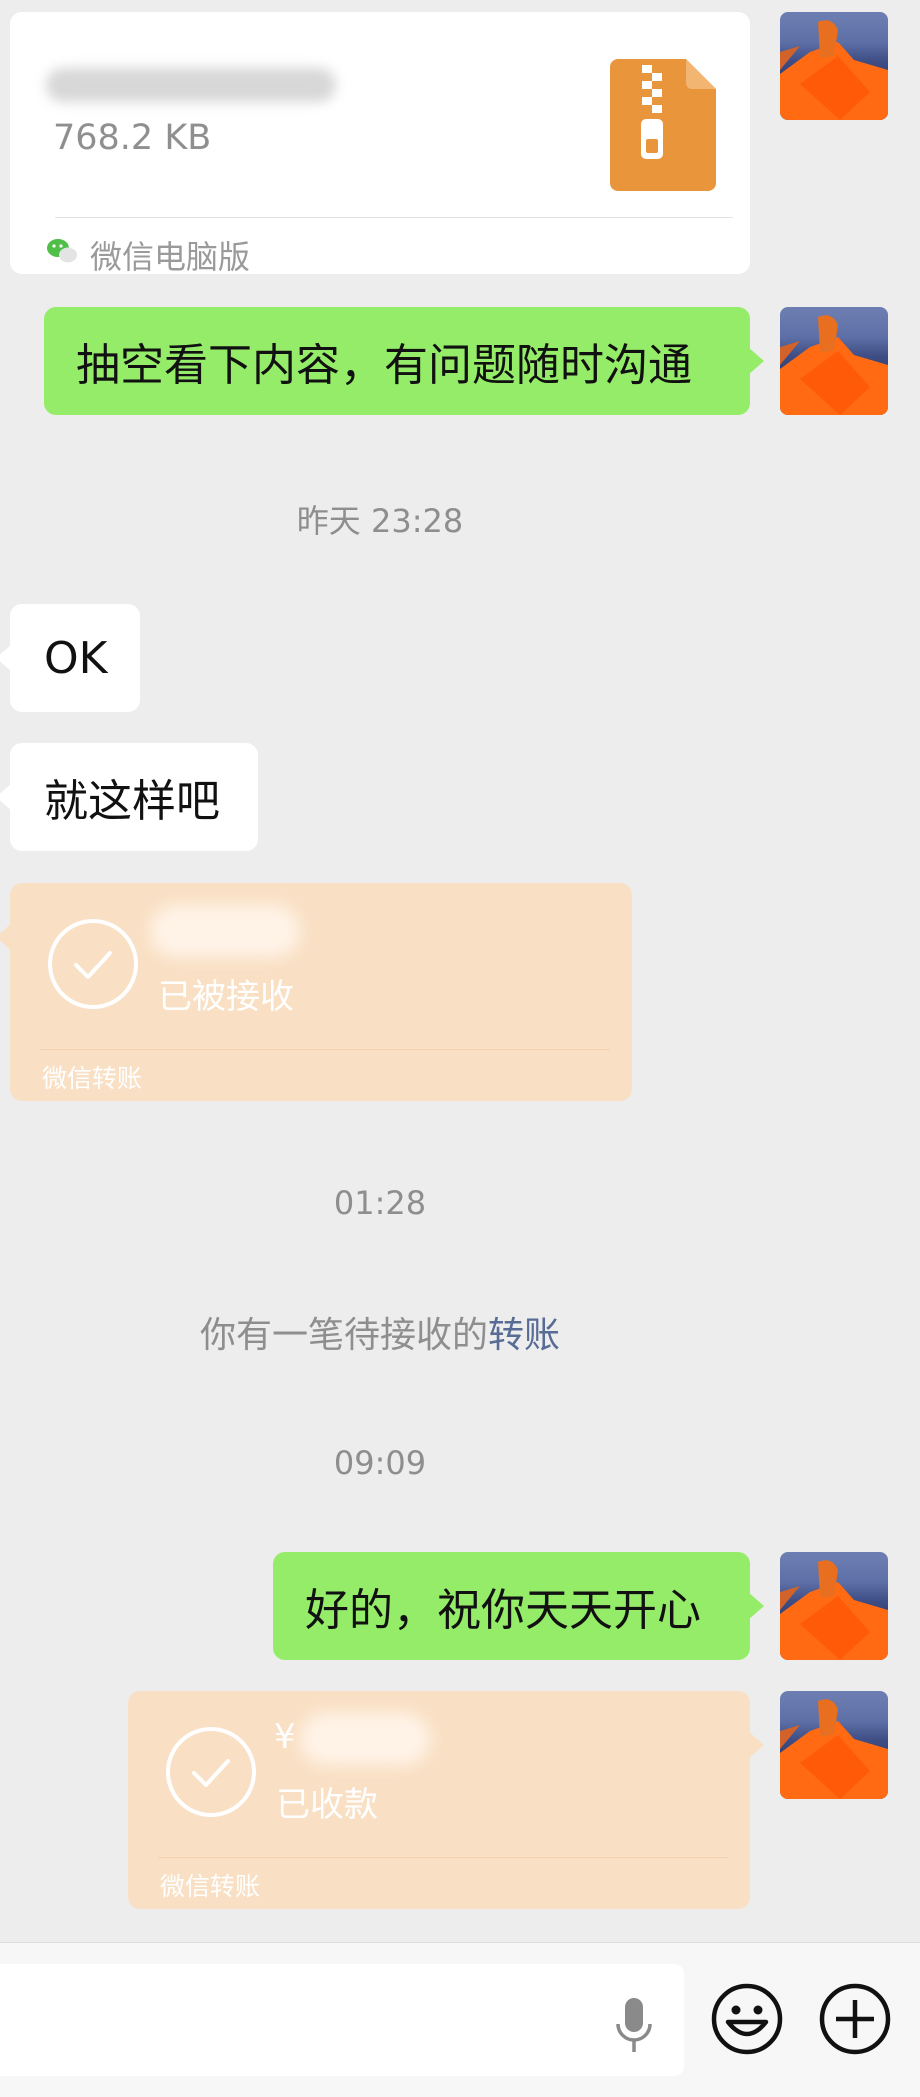  What do you see at coordinates (663, 125) in the screenshot?
I see `zip-file-icon` at bounding box center [663, 125].